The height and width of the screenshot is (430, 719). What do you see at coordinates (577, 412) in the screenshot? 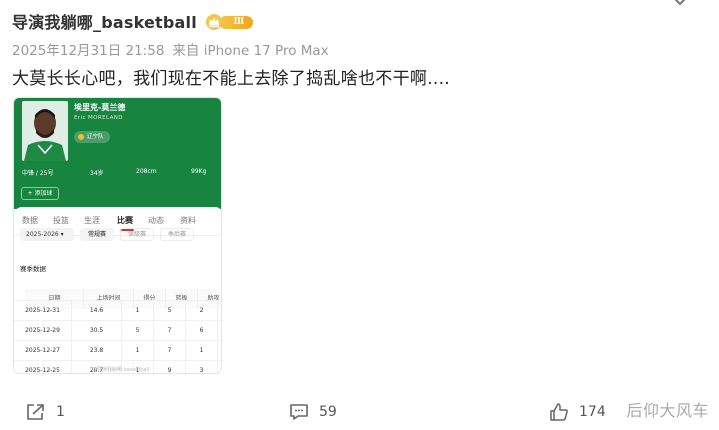
I see `like-button: 174` at bounding box center [577, 412].